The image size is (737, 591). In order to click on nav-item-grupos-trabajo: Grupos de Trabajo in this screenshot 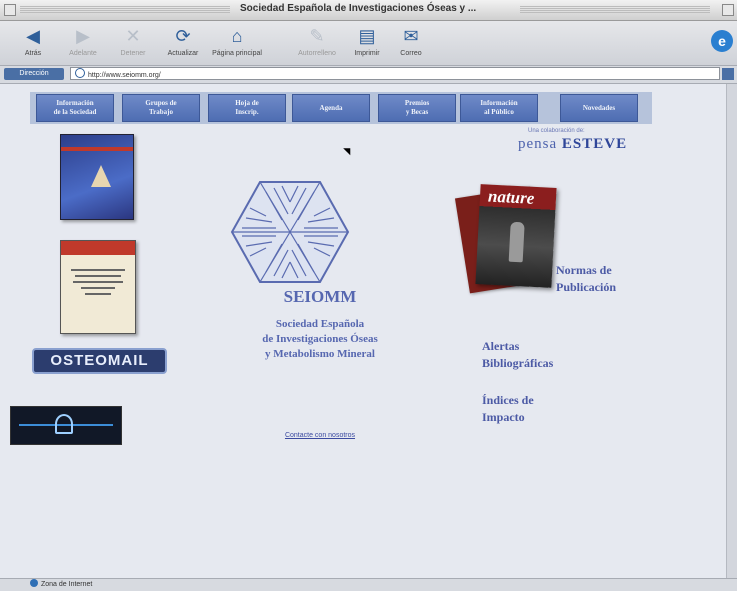, I will do `click(161, 108)`.